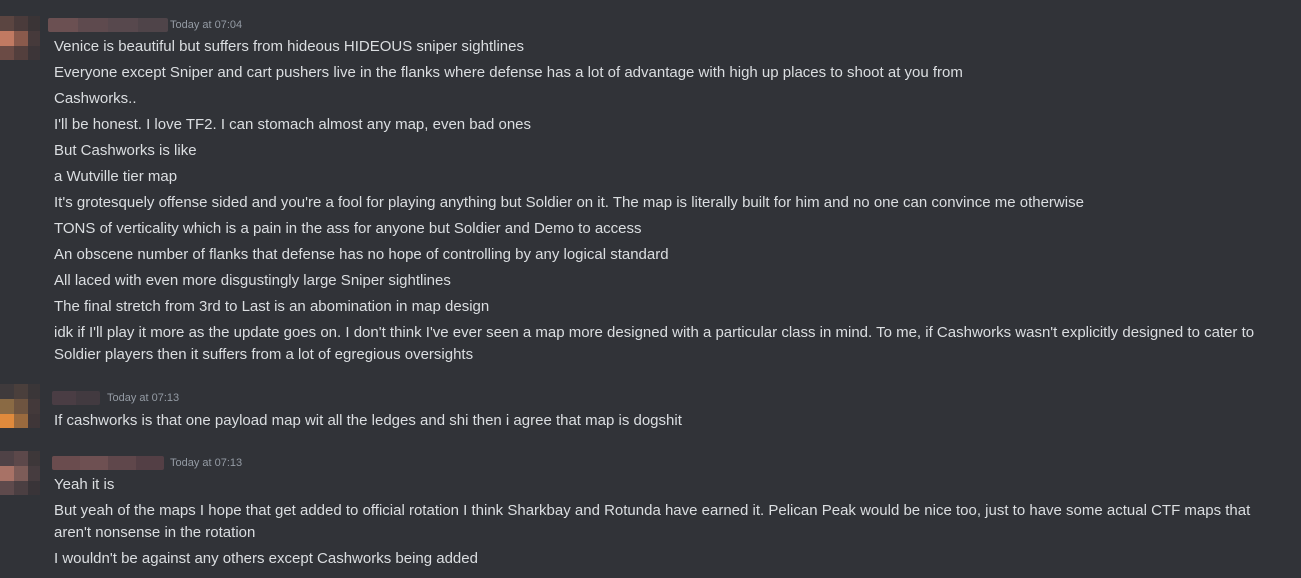 This screenshot has width=1301, height=578. I want to click on message-text: But Cashworks is like, so click(125, 150).